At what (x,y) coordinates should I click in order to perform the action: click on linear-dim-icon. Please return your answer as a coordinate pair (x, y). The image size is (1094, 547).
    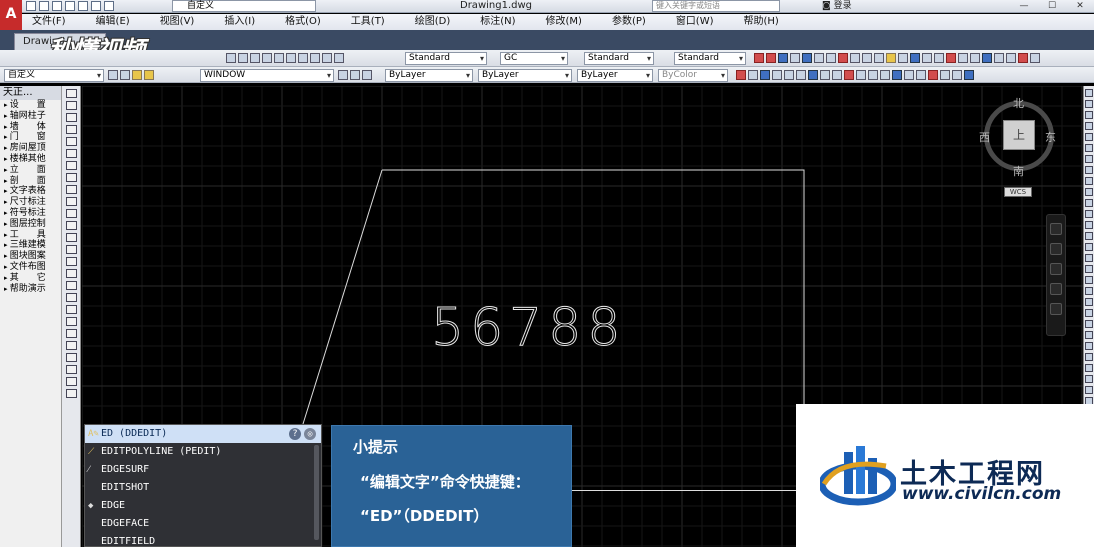
    Looking at the image, I should click on (759, 58).